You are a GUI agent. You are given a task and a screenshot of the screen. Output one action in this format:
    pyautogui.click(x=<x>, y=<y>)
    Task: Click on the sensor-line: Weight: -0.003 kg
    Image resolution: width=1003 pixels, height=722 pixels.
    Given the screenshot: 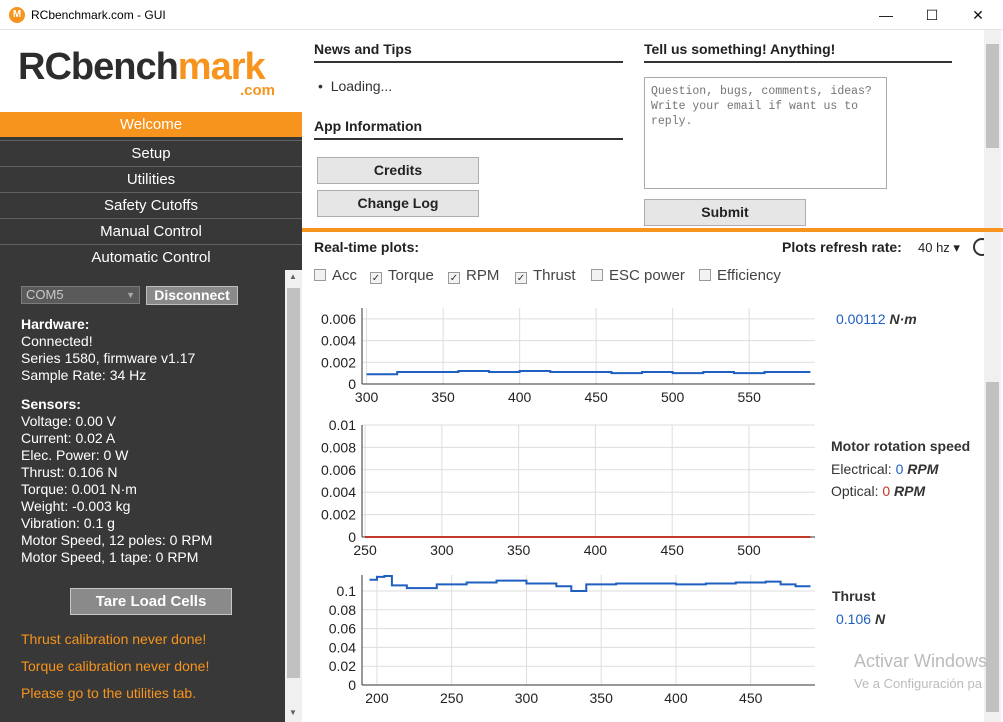 What is the action you would take?
    pyautogui.click(x=76, y=506)
    